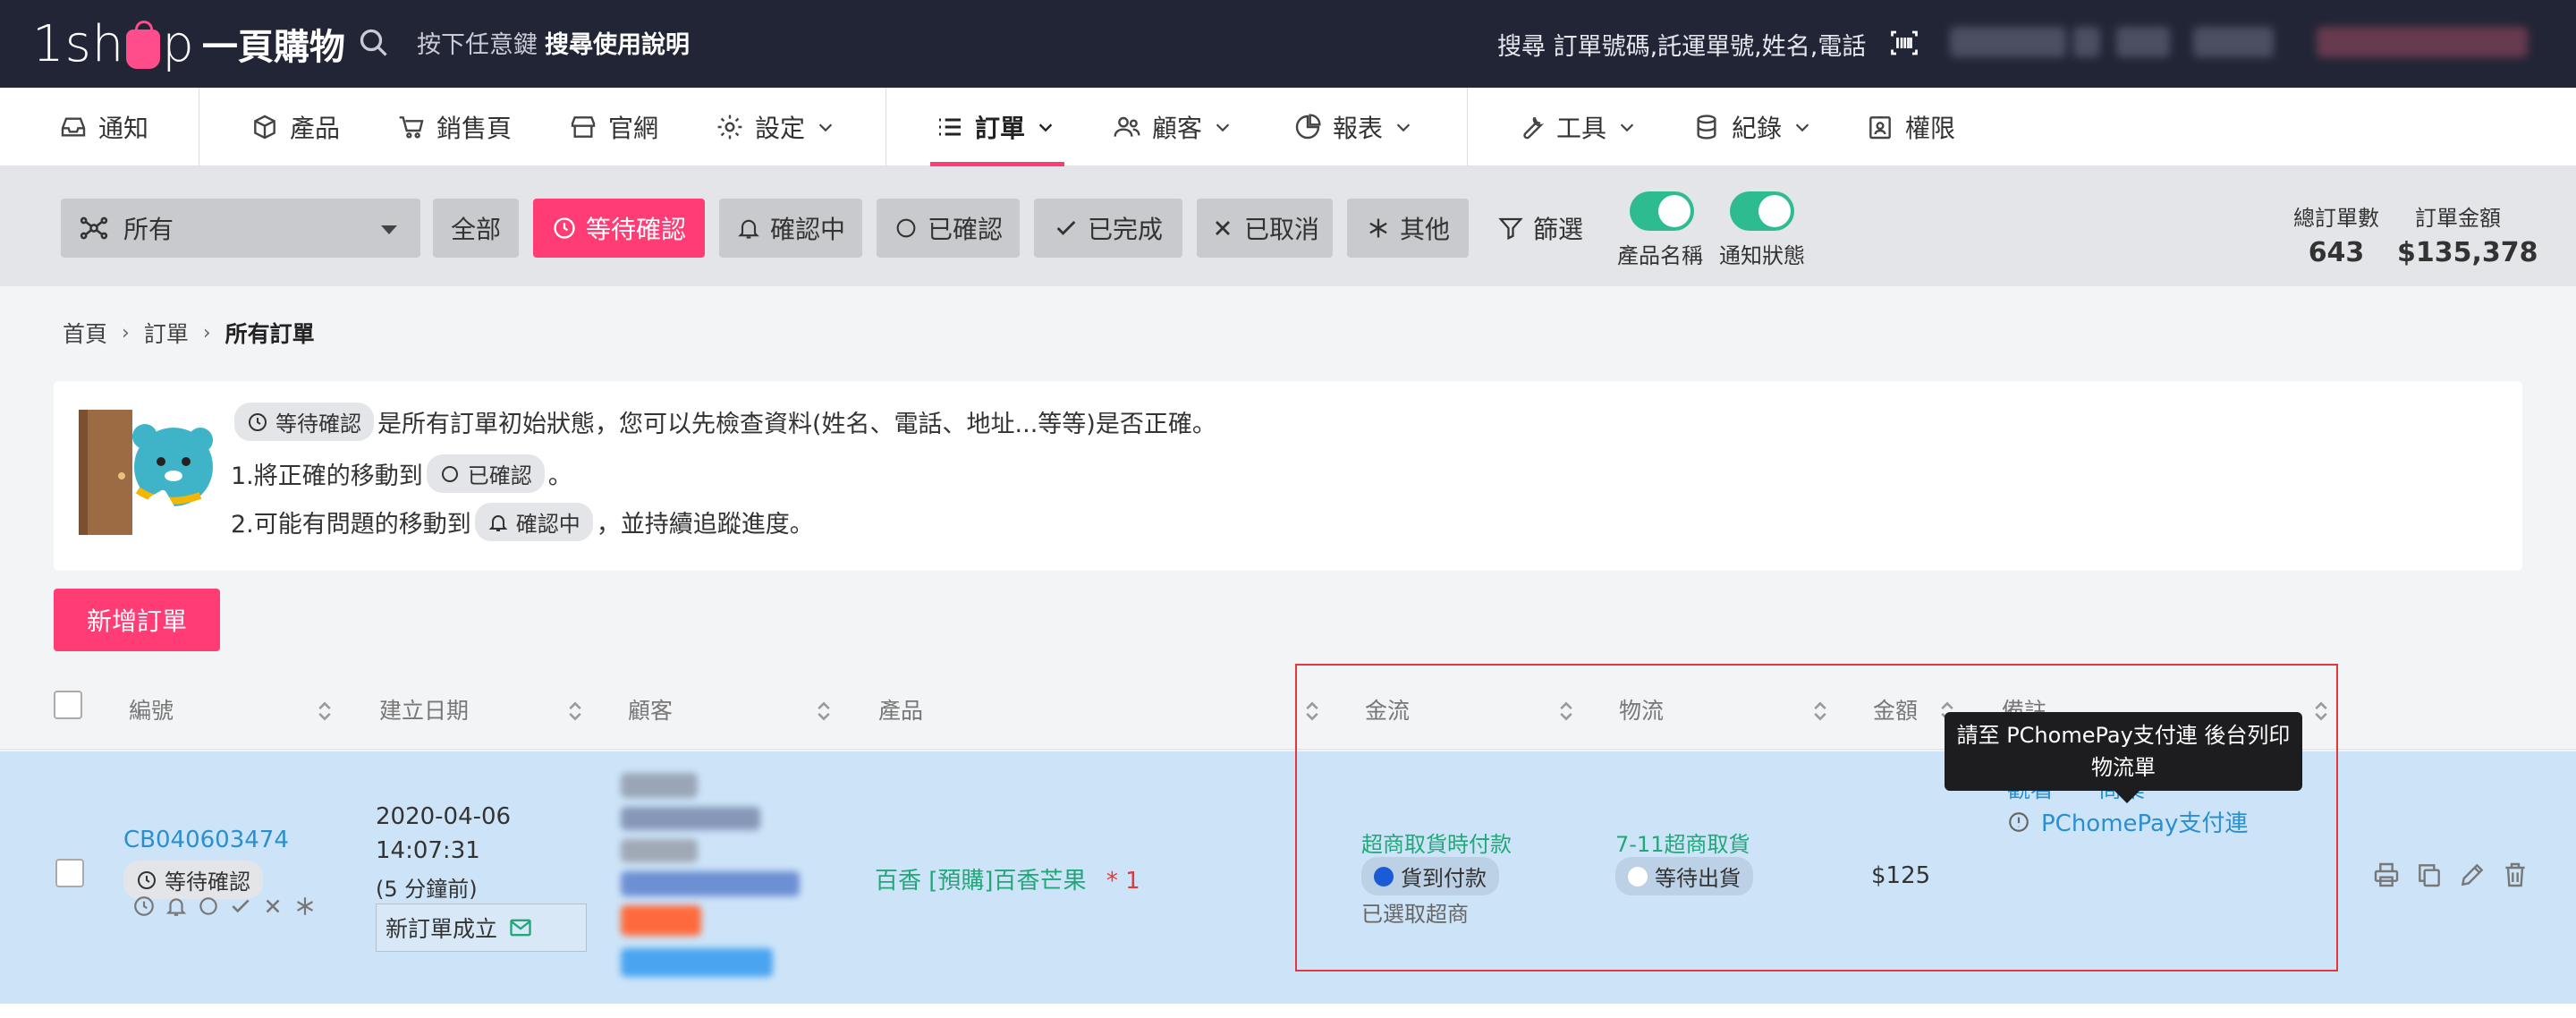 The width and height of the screenshot is (2576, 1018). What do you see at coordinates (2143, 42) in the screenshot?
I see `blurred-user-icon` at bounding box center [2143, 42].